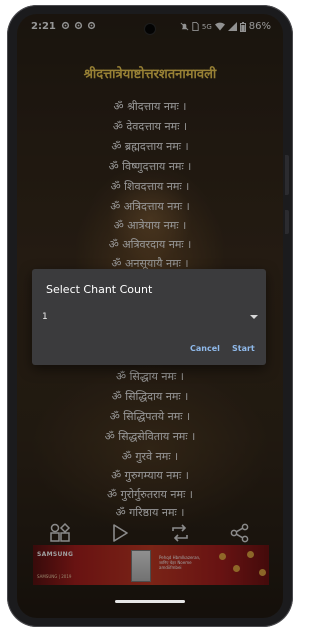  I want to click on select-value: 1, so click(45, 317).